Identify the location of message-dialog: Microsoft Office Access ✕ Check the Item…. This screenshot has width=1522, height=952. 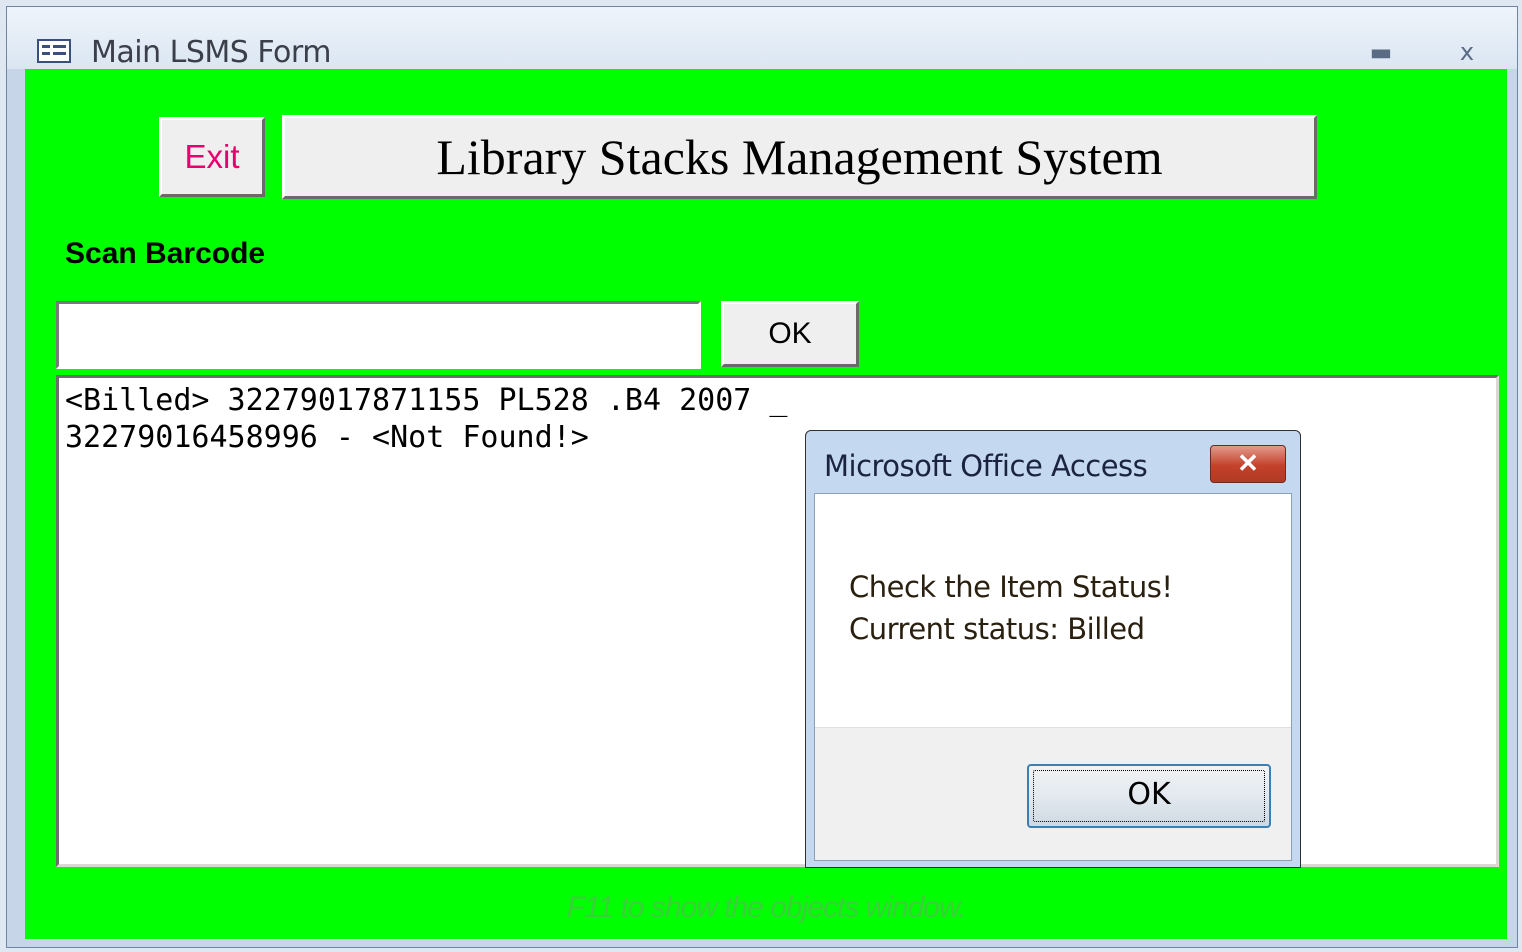
(1053, 649).